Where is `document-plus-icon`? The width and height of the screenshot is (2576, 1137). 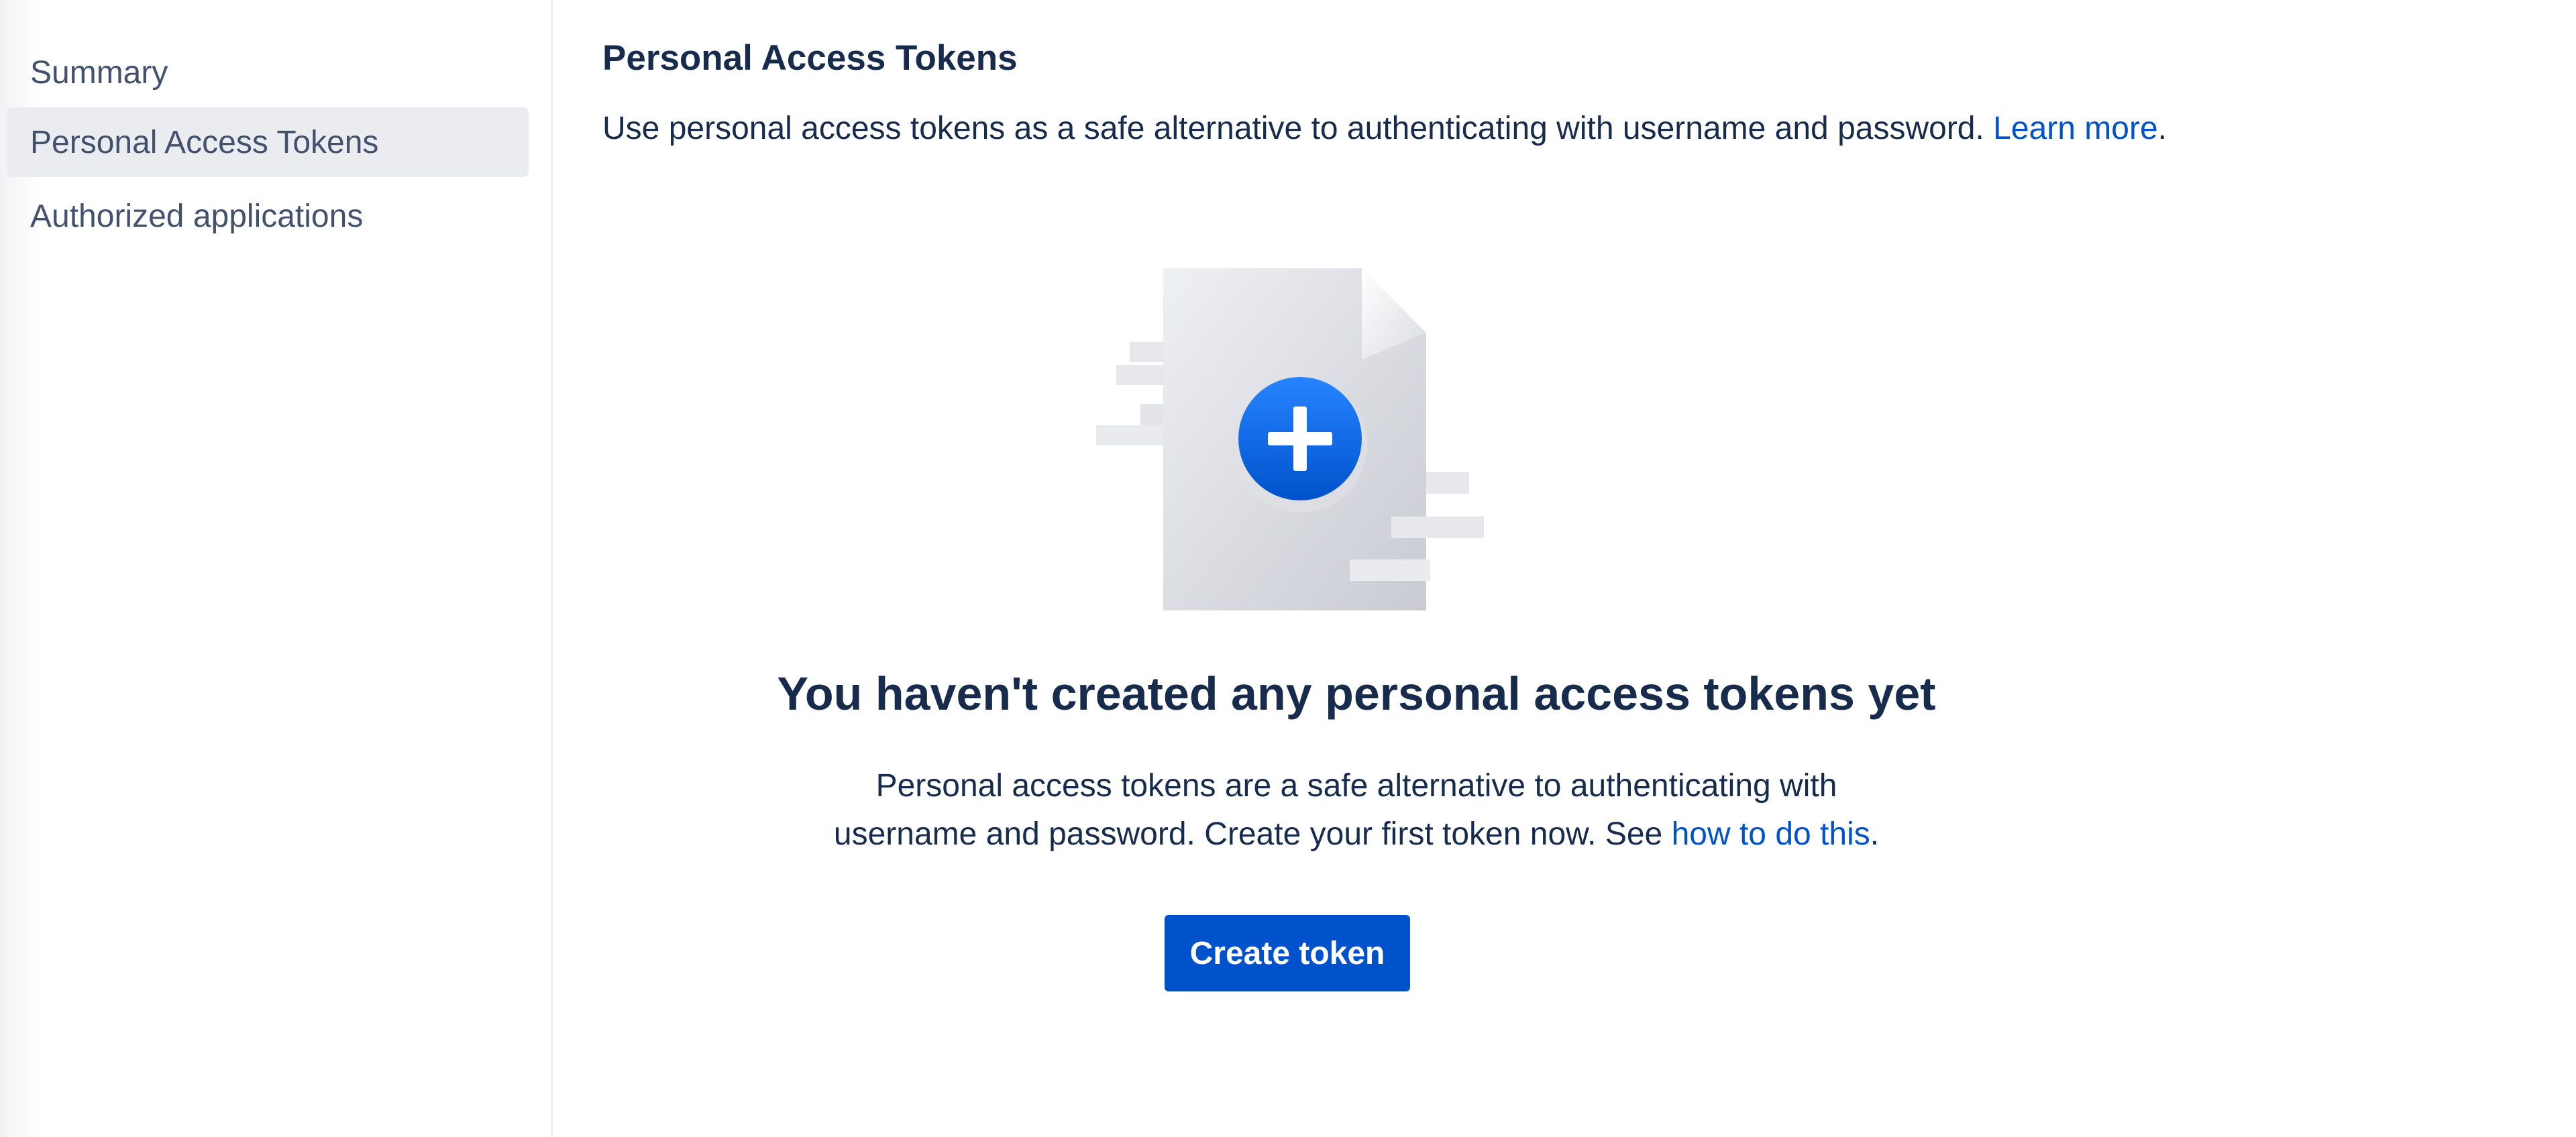
document-plus-icon is located at coordinates (1290, 438).